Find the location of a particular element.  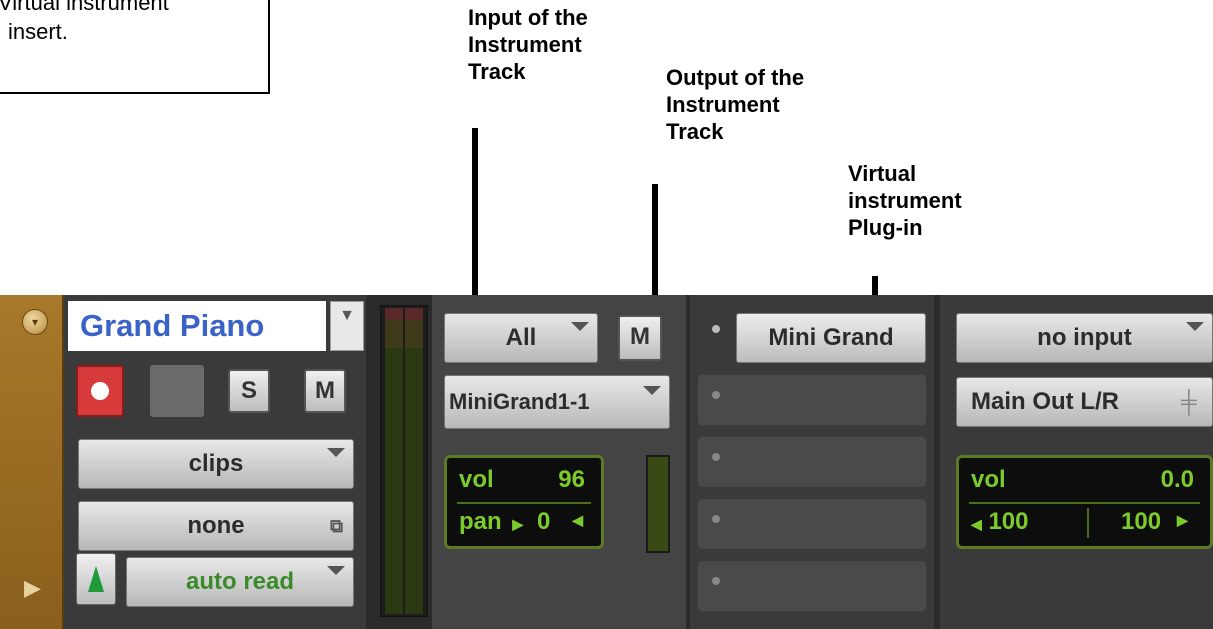

output-label: MiniGrand1-1 is located at coordinates (519, 401).